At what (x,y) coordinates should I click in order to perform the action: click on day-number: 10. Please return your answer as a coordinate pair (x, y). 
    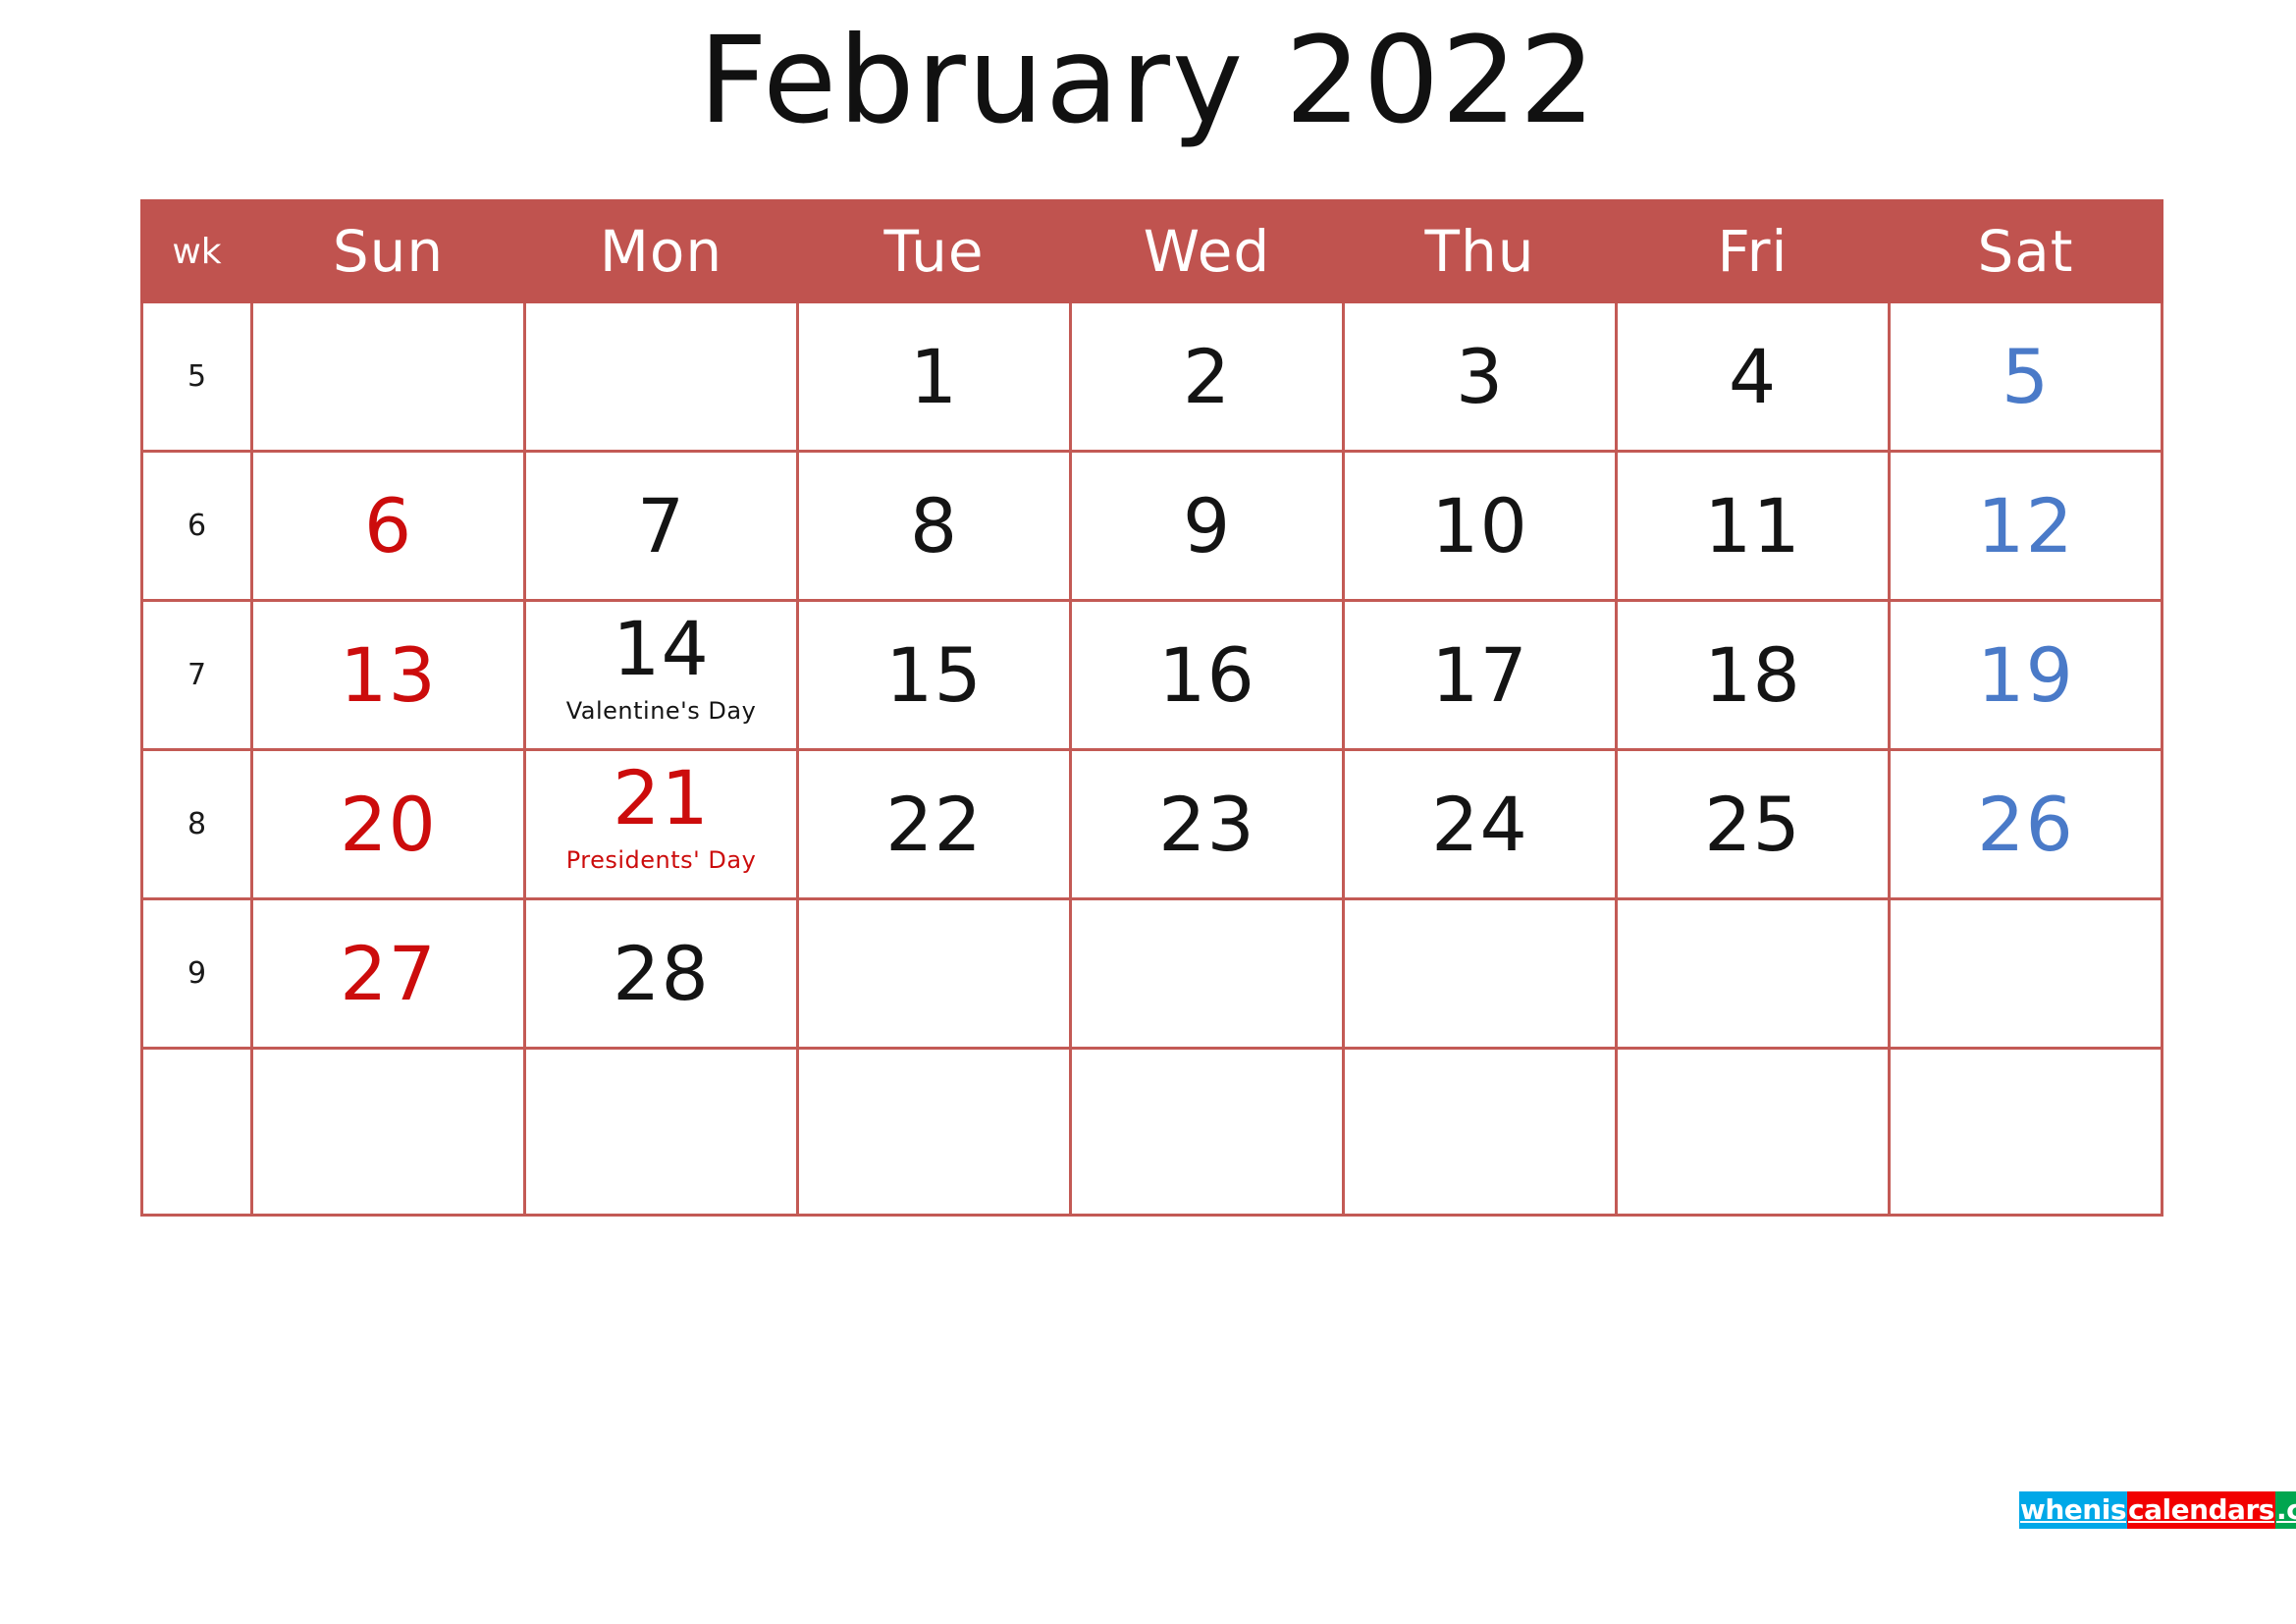
    Looking at the image, I should click on (1479, 525).